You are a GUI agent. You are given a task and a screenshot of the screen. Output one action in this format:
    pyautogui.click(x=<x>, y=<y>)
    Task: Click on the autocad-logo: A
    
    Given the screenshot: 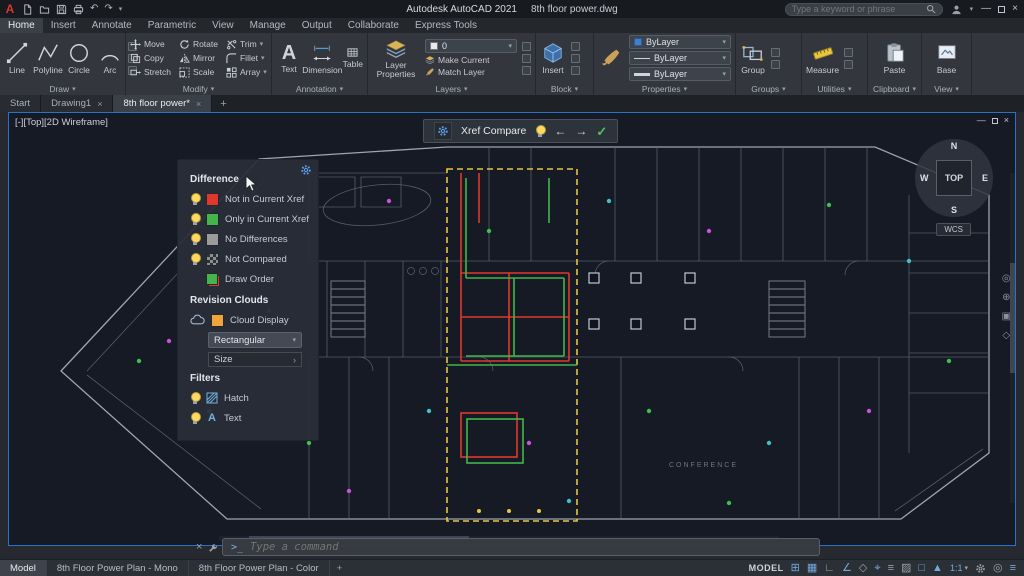 What is the action you would take?
    pyautogui.click(x=10, y=9)
    